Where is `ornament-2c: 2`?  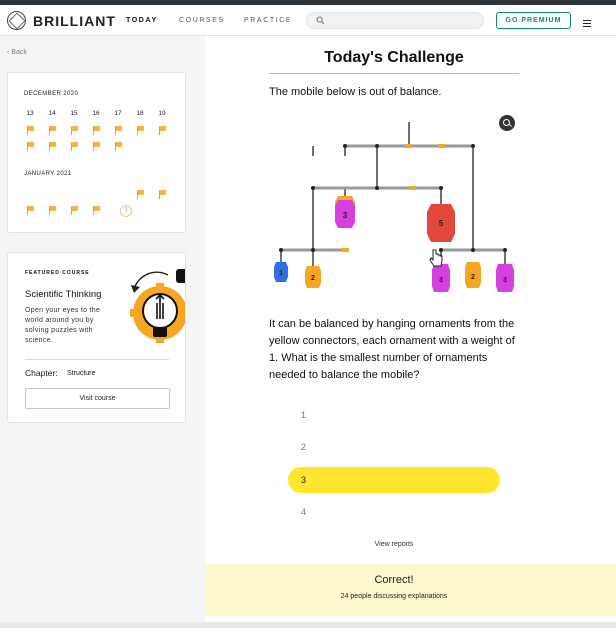
ornament-2c: 2 is located at coordinates (473, 275).